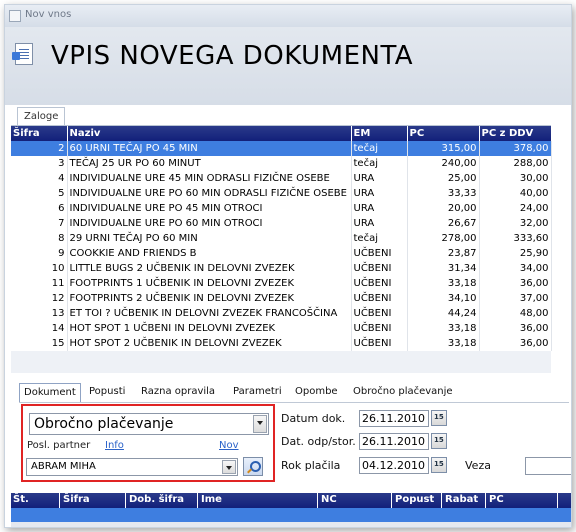 Image resolution: width=576 pixels, height=532 pixels. What do you see at coordinates (515, 223) in the screenshot?
I see `cell-pc-z-ddv: 32,00` at bounding box center [515, 223].